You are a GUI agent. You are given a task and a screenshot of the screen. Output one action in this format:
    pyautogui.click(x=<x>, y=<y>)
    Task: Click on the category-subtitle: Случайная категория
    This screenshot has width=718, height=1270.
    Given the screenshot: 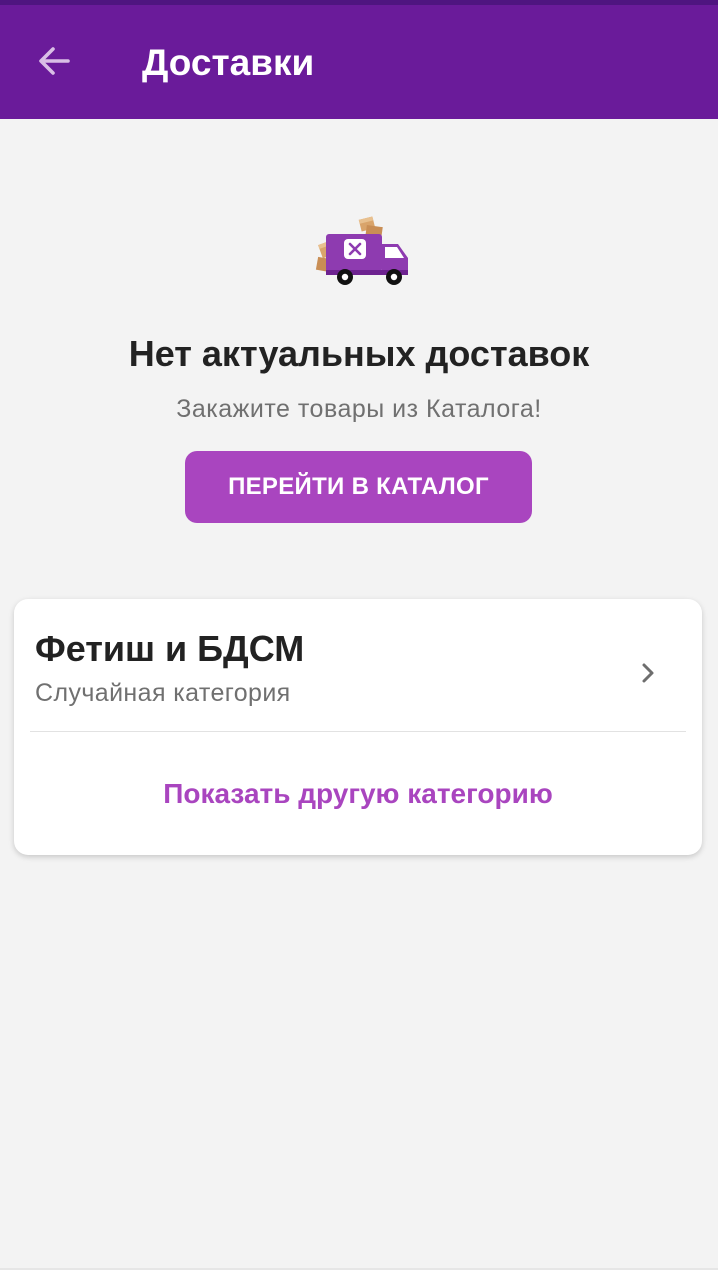 What is the action you would take?
    pyautogui.click(x=163, y=693)
    